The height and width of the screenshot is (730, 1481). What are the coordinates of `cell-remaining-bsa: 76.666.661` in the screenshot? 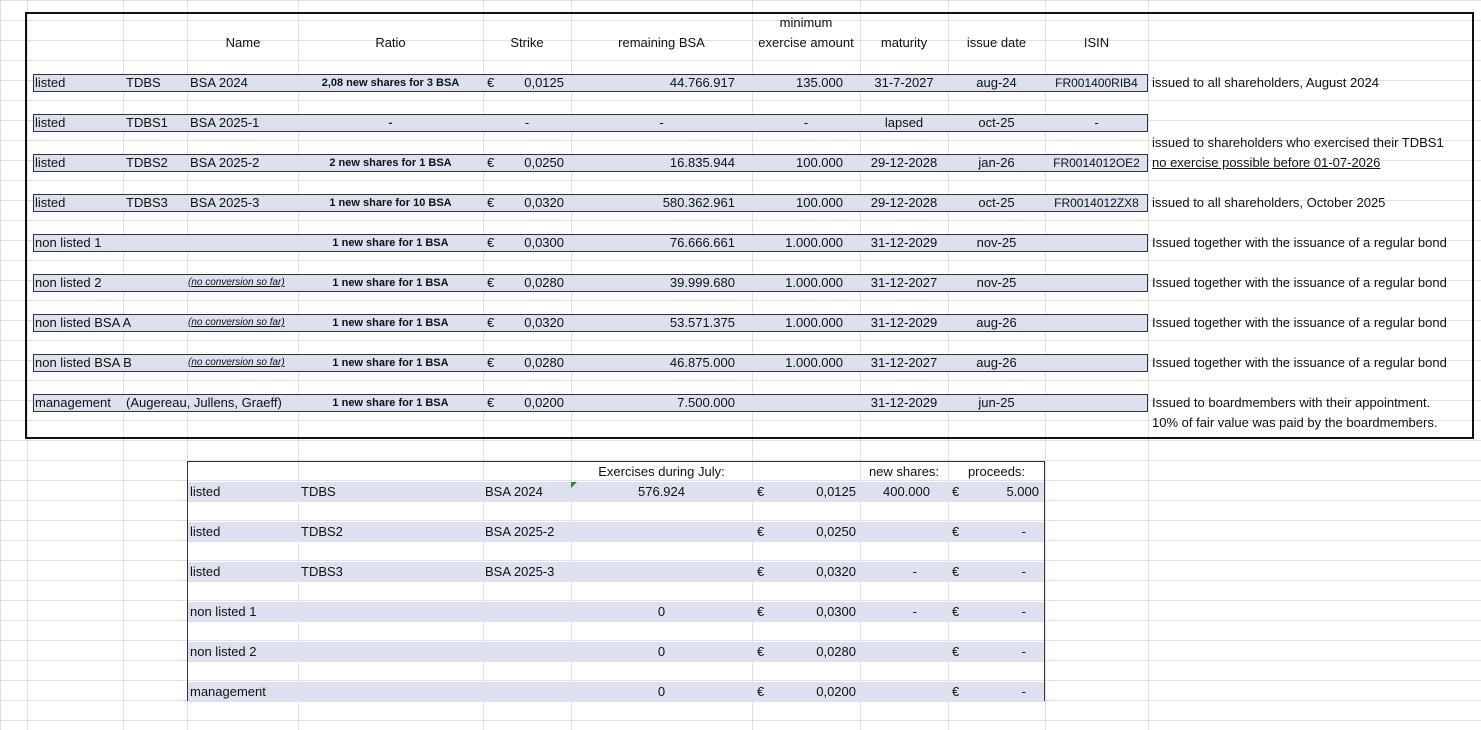 It's located at (653, 243).